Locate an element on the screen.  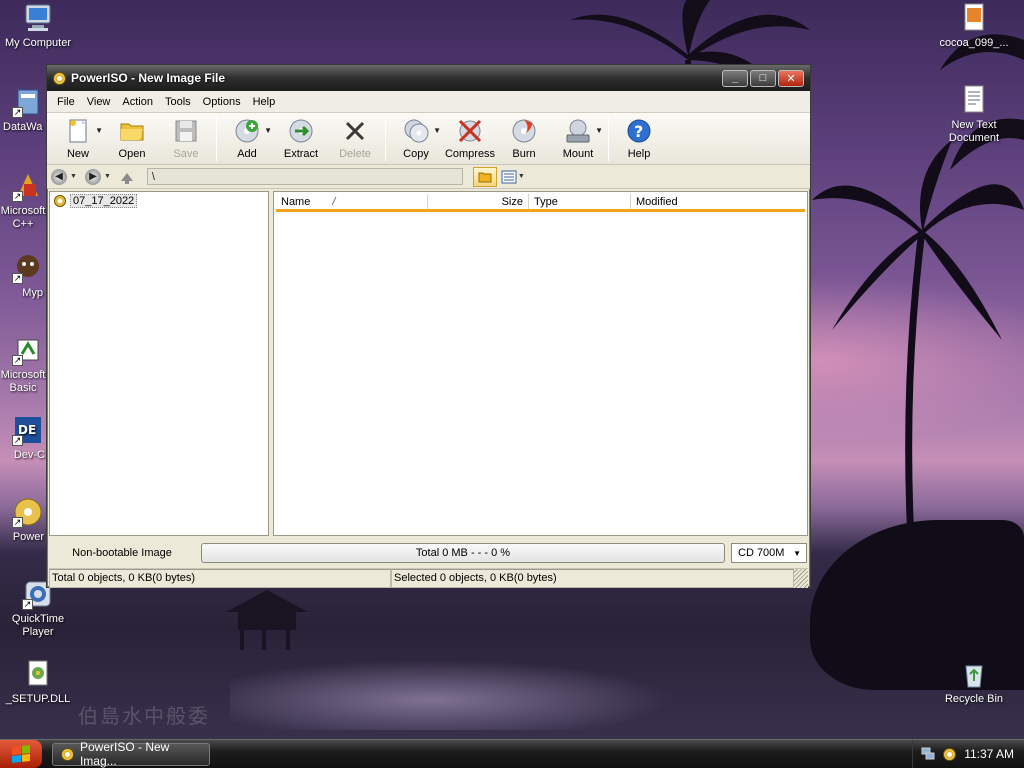
maximize-button: □ is located at coordinates (763, 78).